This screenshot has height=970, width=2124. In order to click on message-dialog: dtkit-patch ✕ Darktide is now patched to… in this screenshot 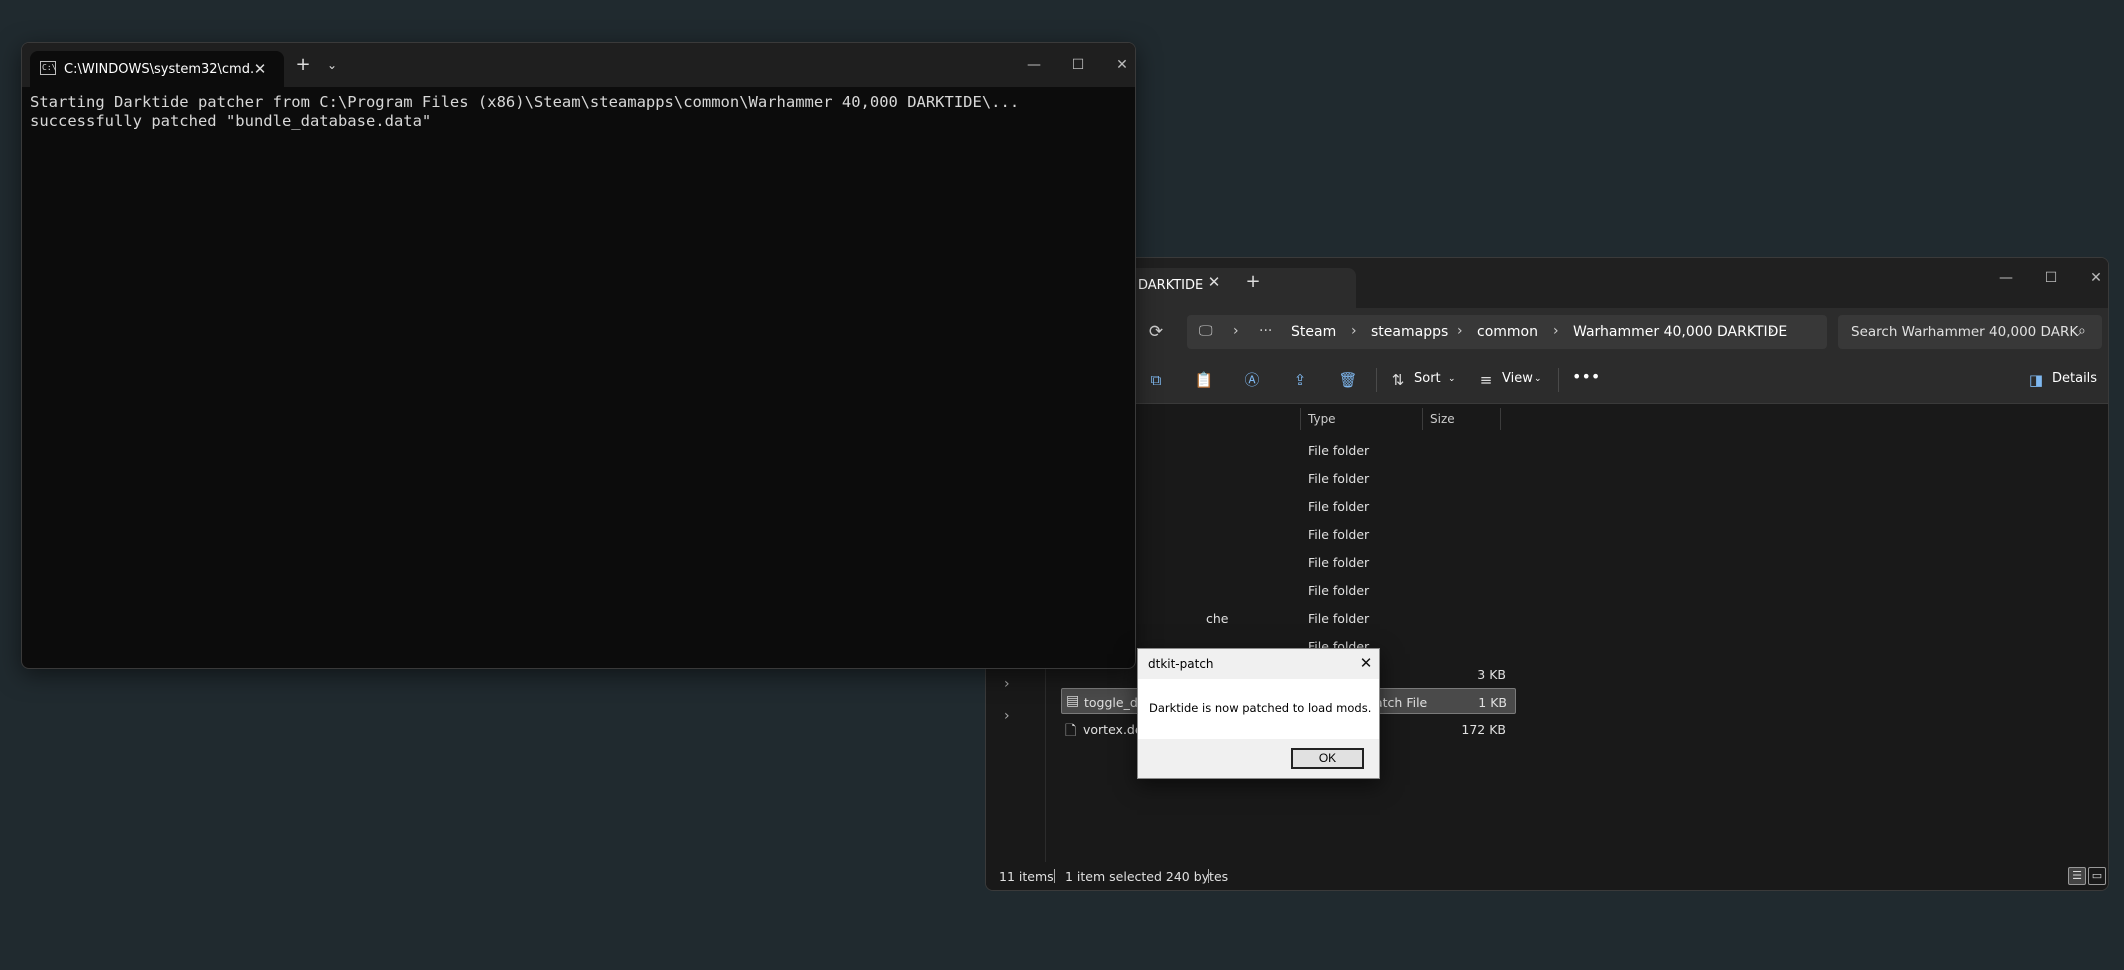, I will do `click(1258, 713)`.